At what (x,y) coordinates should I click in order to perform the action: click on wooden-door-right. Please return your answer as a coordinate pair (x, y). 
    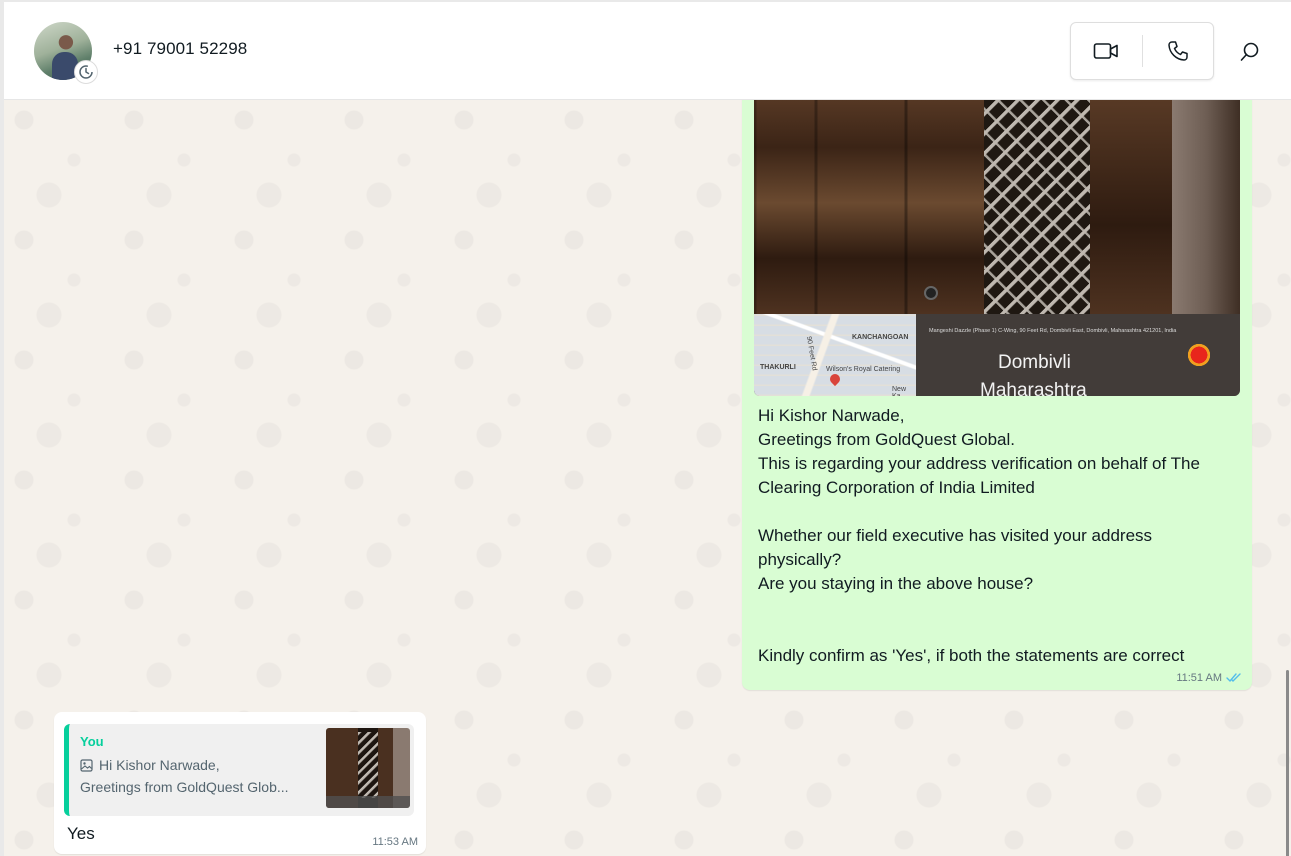
    Looking at the image, I should click on (1131, 207).